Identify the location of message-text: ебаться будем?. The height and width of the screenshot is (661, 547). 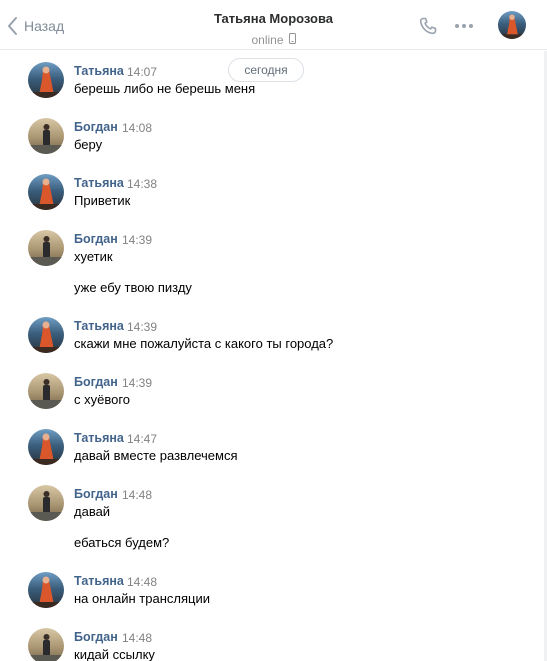
(122, 542).